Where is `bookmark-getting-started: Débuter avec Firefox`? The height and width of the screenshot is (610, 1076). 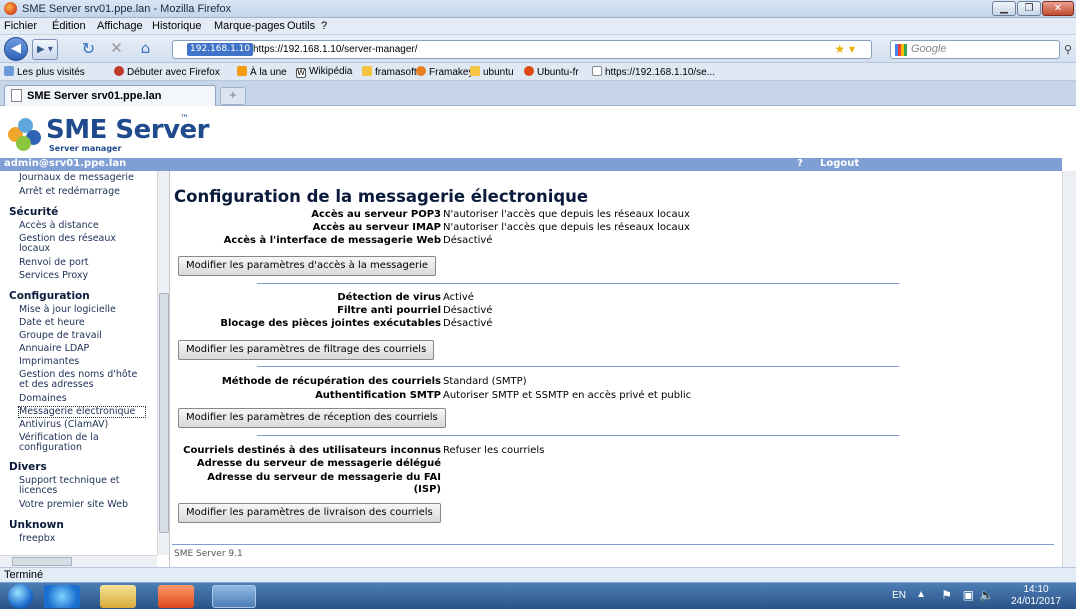 bookmark-getting-started: Débuter avec Firefox is located at coordinates (167, 72).